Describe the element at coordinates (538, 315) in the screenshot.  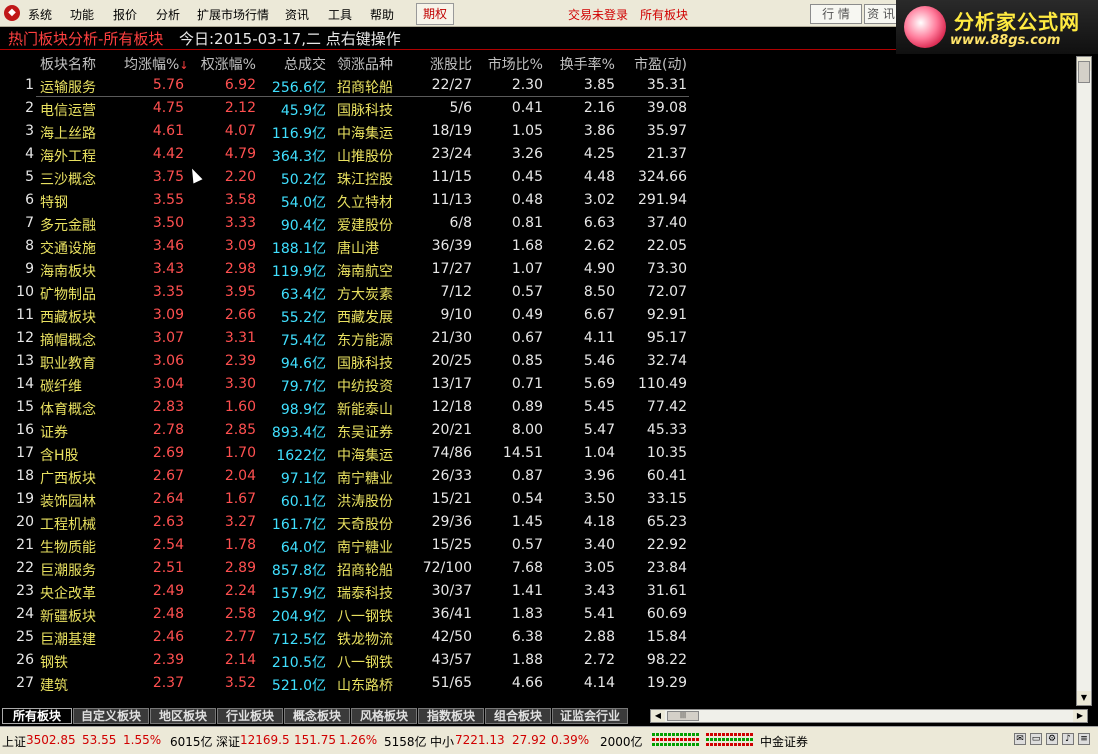
I see `table-row: 11 西藏板块 3.09 2.66 55.2亿 西藏发展 9/10 0.49 6.67 92.91` at that location.